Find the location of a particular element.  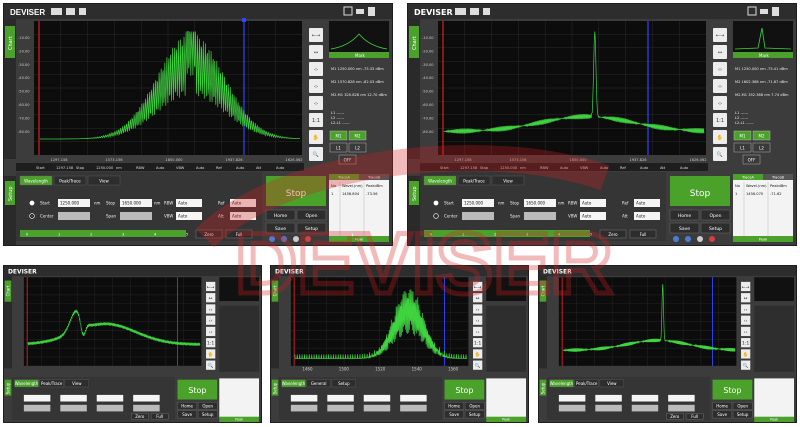

status-value: nm is located at coordinates (523, 168).